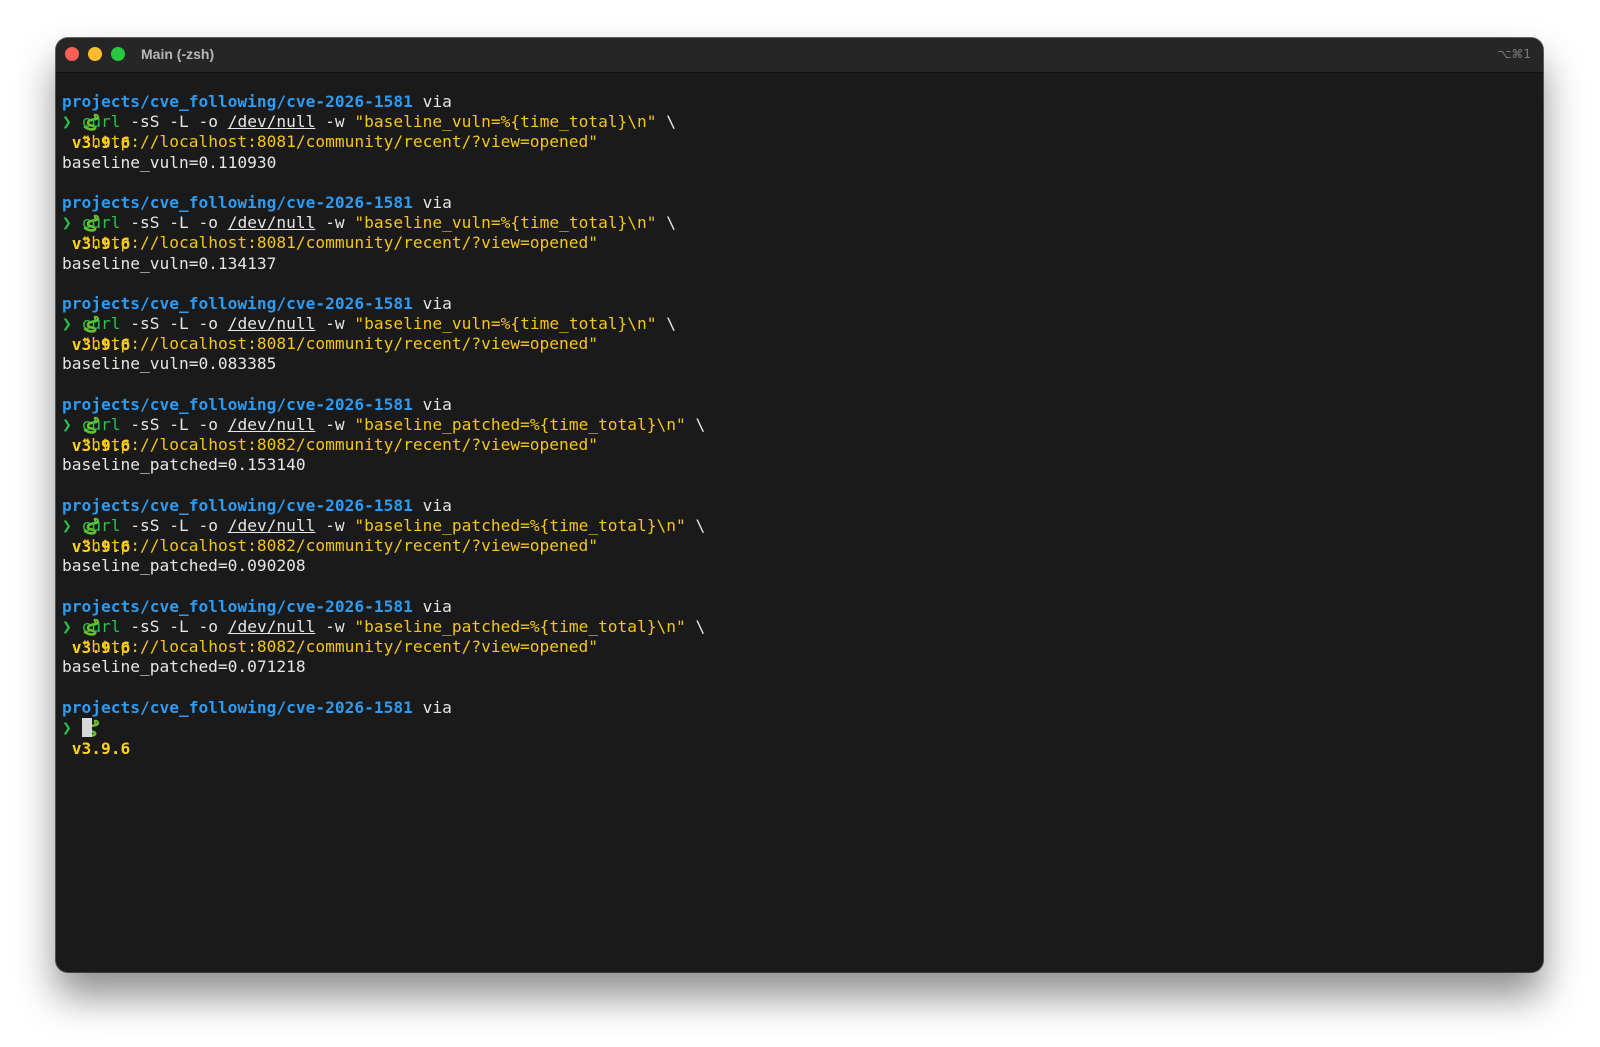  I want to click on command-output: baseline_patched=0.090208, so click(184, 566).